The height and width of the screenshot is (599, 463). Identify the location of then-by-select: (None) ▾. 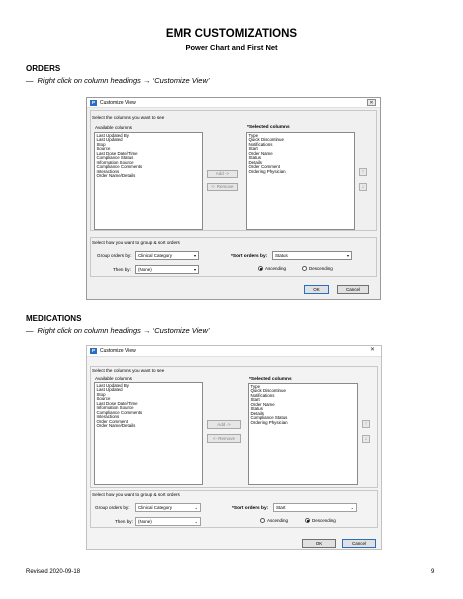
(167, 269).